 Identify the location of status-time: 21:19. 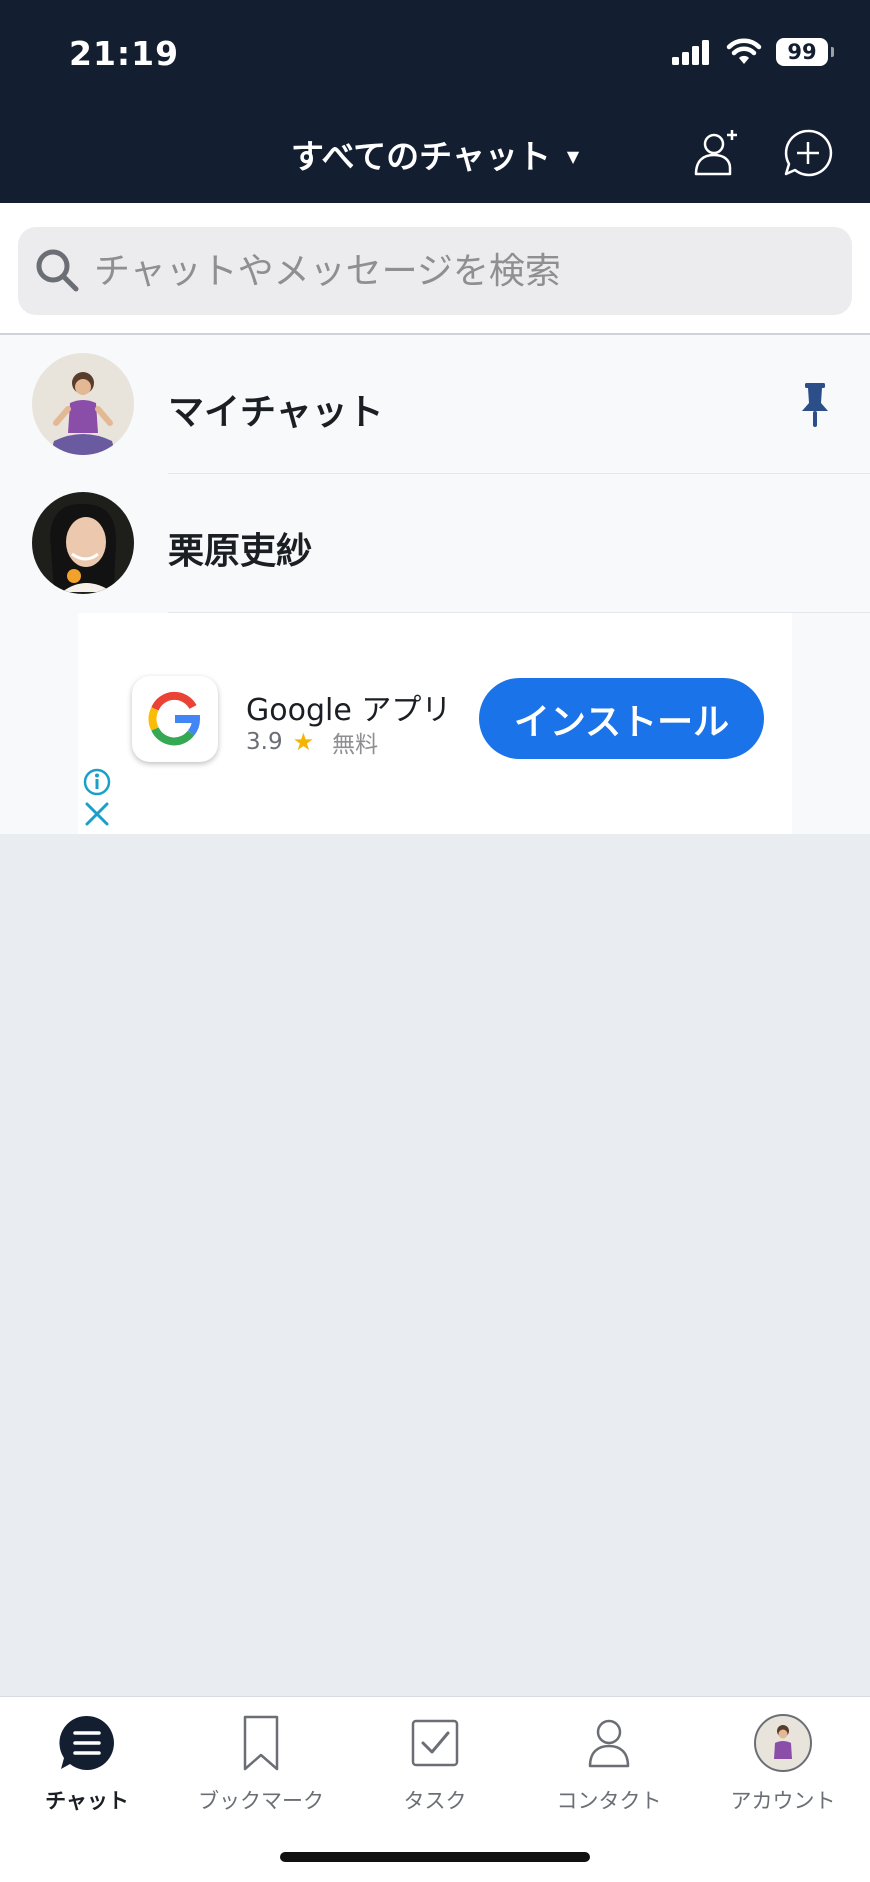
(124, 53).